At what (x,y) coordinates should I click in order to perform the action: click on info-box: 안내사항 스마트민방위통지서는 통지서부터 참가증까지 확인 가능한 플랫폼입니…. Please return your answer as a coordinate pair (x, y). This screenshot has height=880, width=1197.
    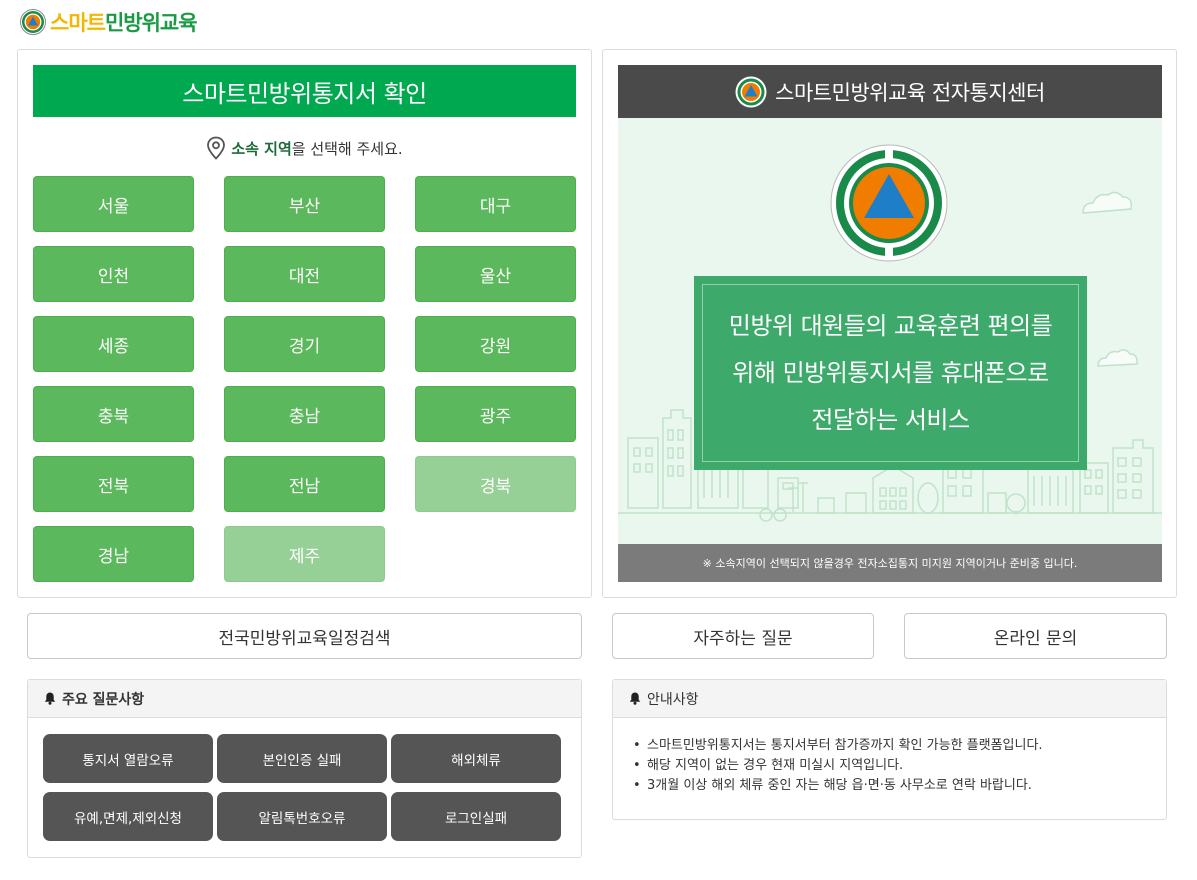
    Looking at the image, I should click on (889, 749).